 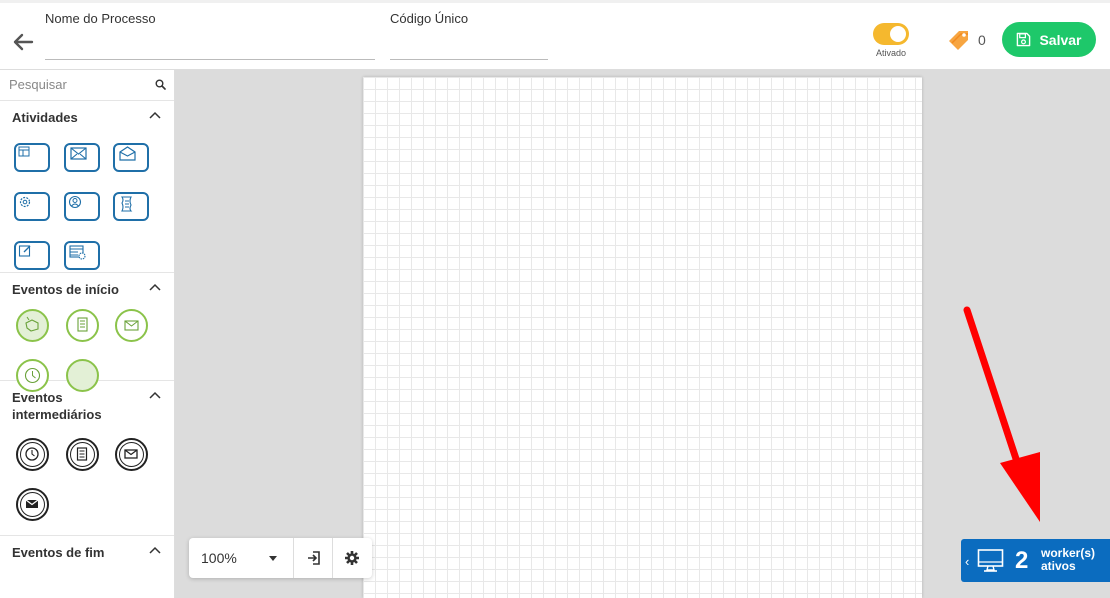 I want to click on user-task-icon, so click(x=82, y=206).